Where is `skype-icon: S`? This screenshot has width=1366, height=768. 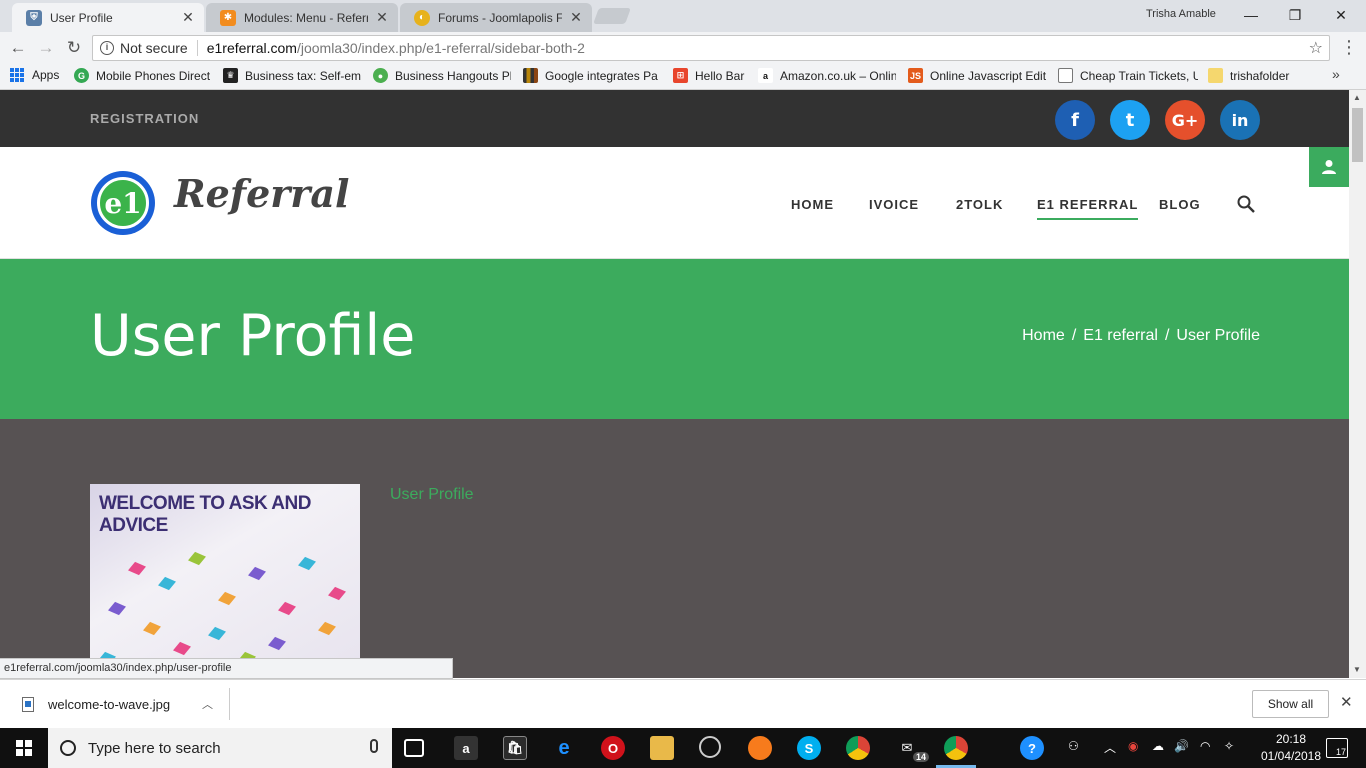 skype-icon: S is located at coordinates (809, 748).